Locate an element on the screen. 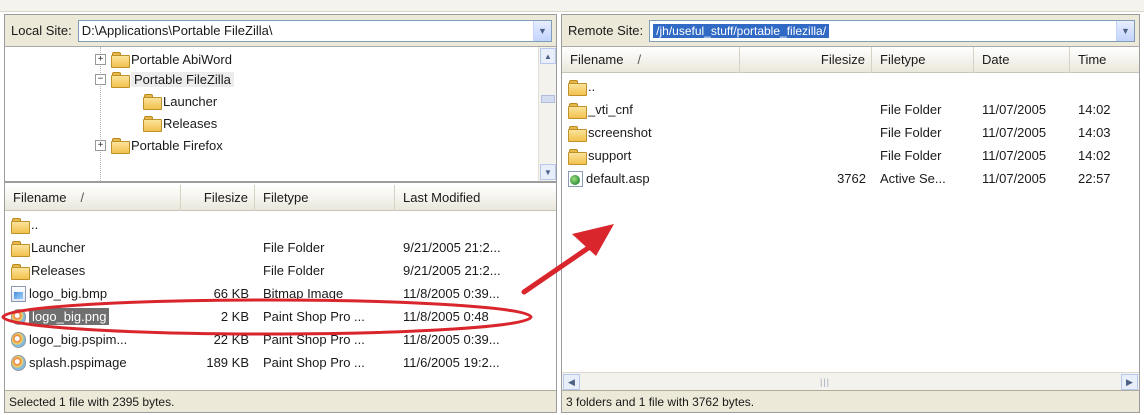 This screenshot has width=1144, height=415. local-col-filetype: Filetype is located at coordinates (325, 197).